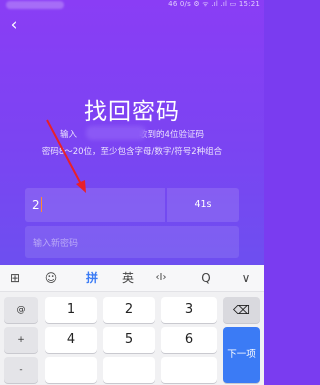  What do you see at coordinates (92, 278) in the screenshot?
I see `pinyin-mode-button: 拼` at bounding box center [92, 278].